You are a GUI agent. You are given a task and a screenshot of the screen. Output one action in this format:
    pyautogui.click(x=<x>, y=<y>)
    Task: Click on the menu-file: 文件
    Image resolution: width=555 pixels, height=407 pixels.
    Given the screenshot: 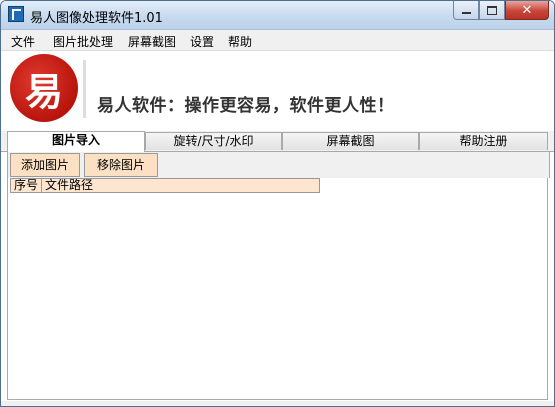 What is the action you would take?
    pyautogui.click(x=23, y=41)
    